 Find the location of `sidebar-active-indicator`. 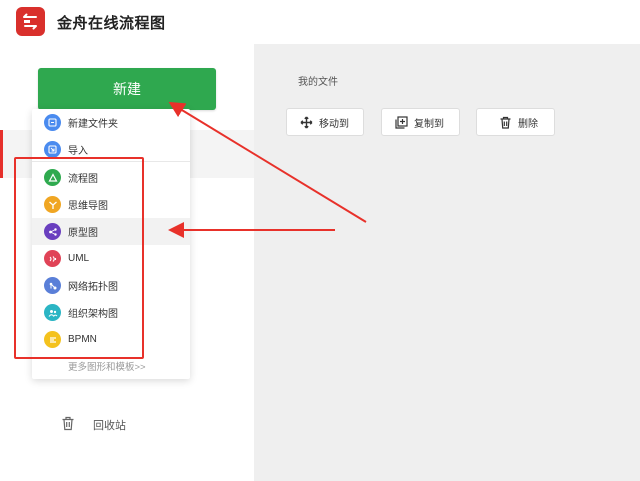

sidebar-active-indicator is located at coordinates (1, 154).